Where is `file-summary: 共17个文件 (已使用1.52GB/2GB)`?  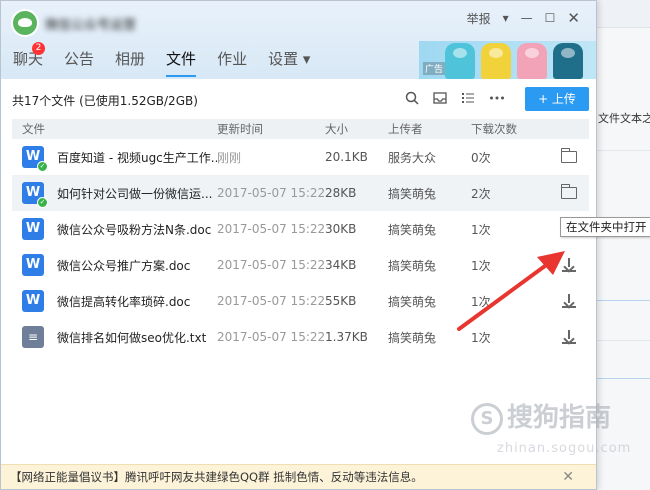 file-summary: 共17个文件 (已使用1.52GB/2GB) is located at coordinates (105, 101).